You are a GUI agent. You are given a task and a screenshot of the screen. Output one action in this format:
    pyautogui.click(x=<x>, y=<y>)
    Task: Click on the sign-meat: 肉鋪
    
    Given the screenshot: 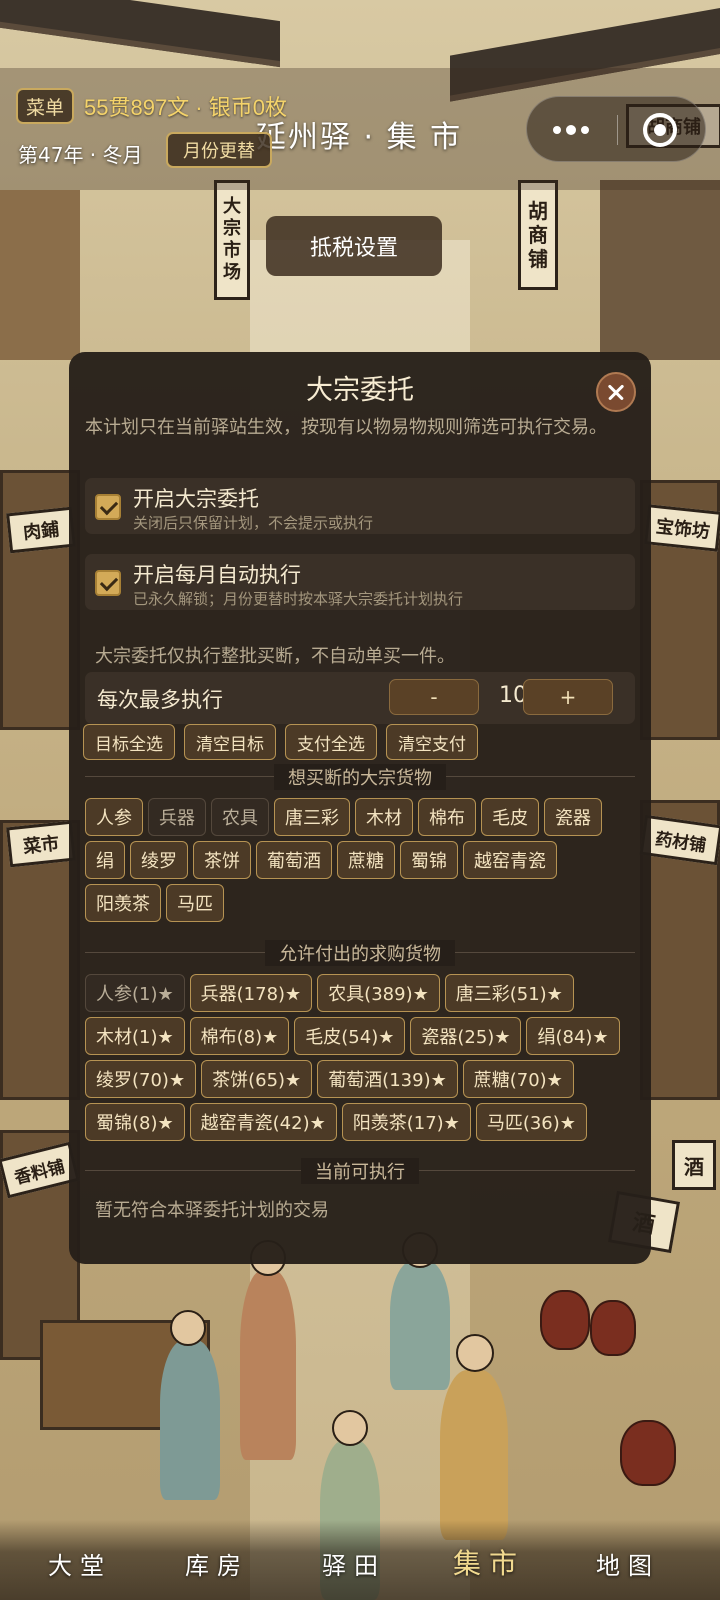 What is the action you would take?
    pyautogui.click(x=41, y=530)
    